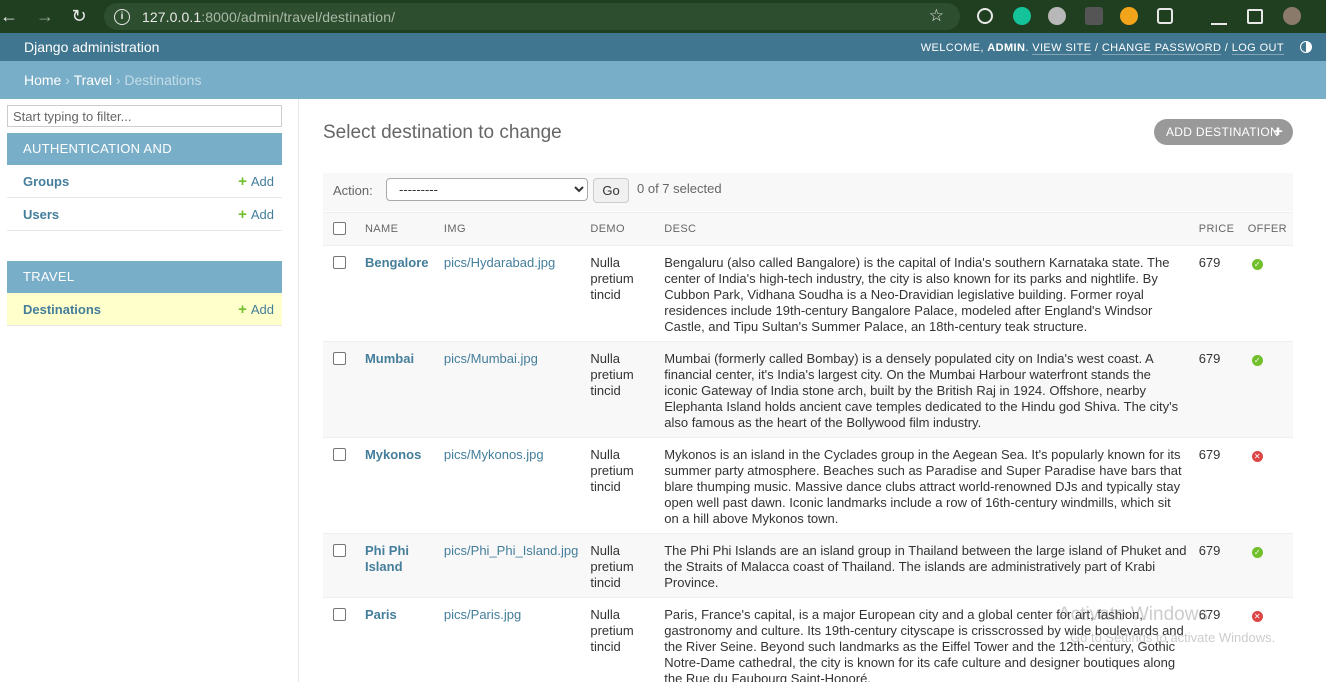 This screenshot has height=682, width=1326. I want to click on column-header-offer: OFFER, so click(1267, 229).